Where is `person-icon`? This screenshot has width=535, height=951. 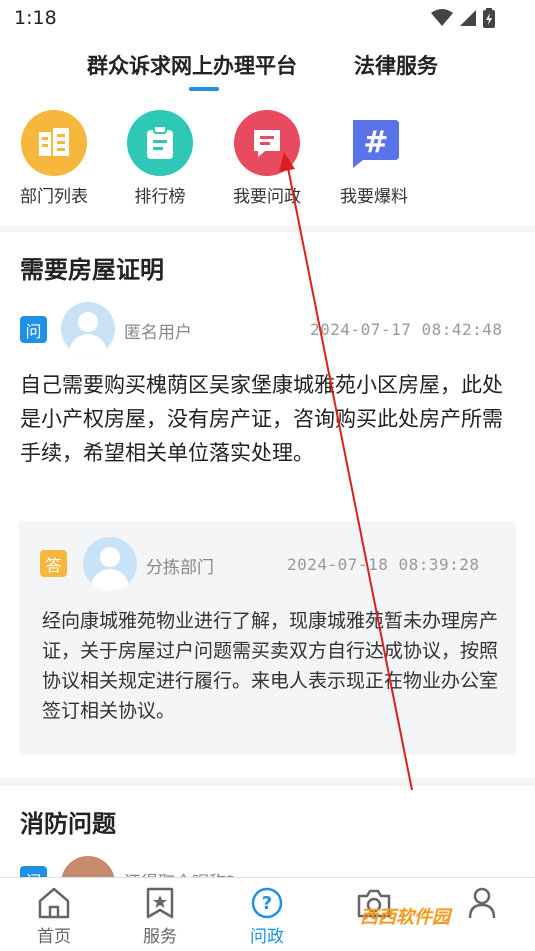
person-icon is located at coordinates (482, 903).